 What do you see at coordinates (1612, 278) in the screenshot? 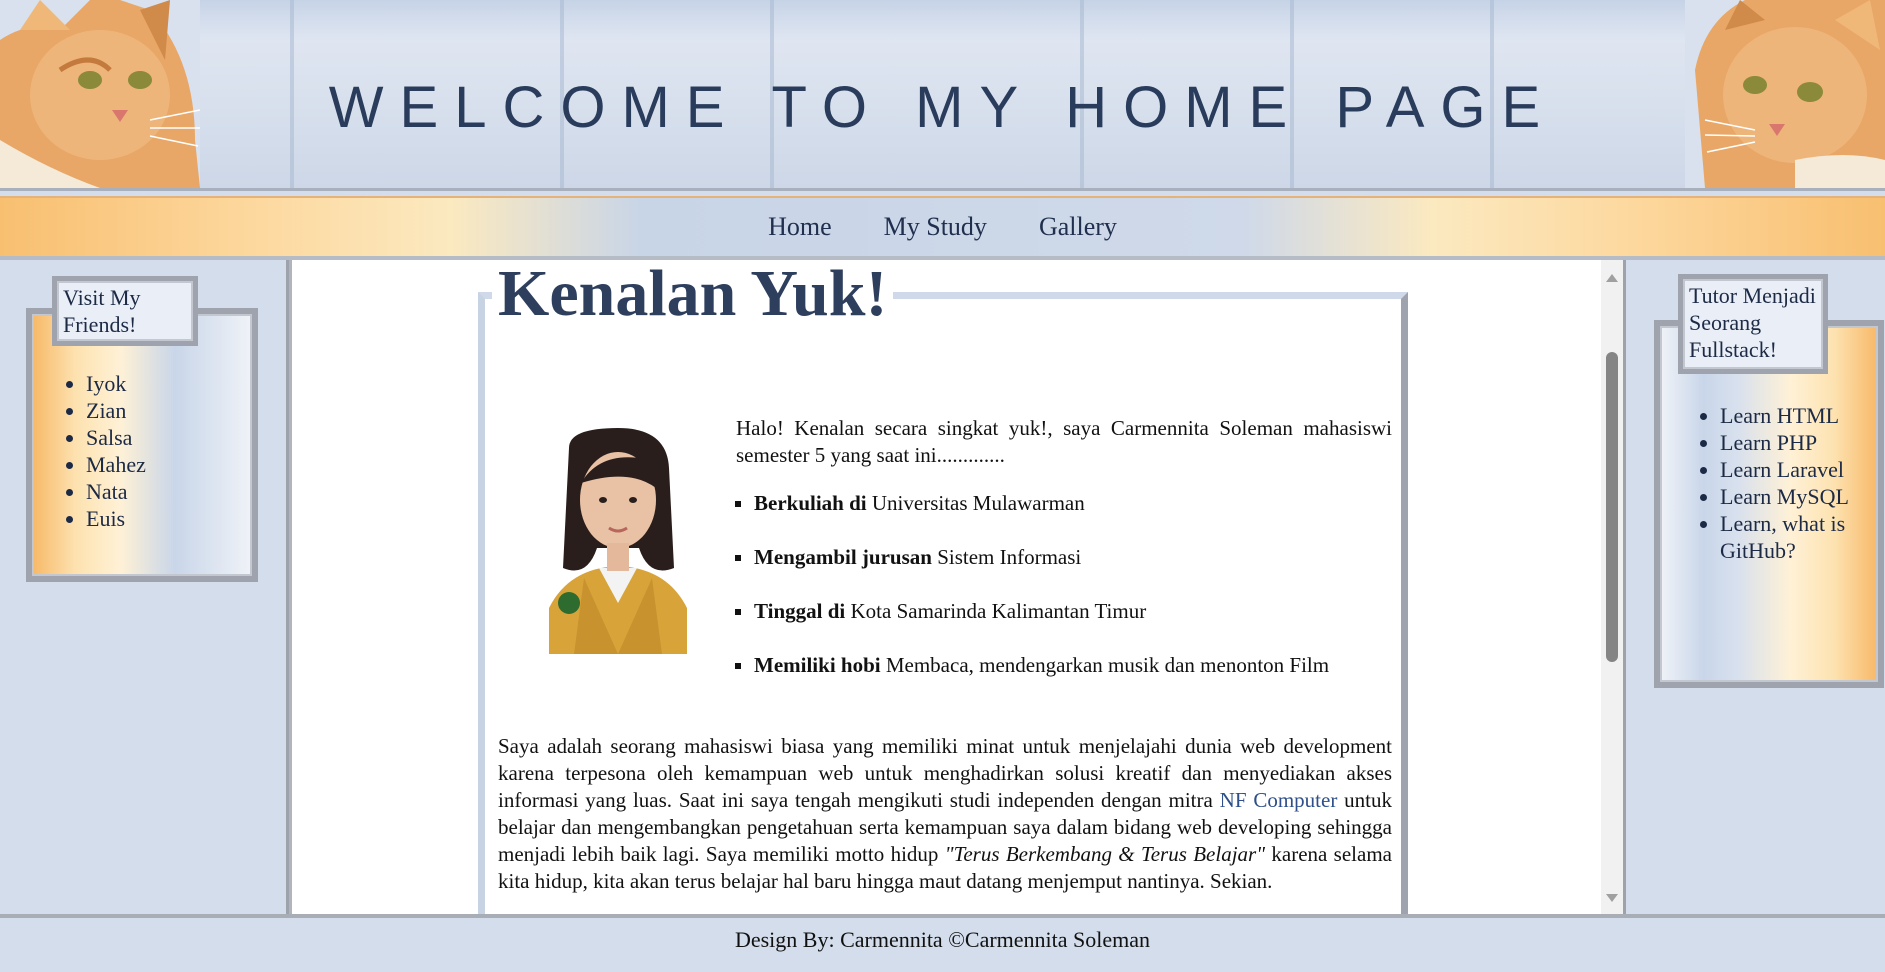
I see `scroll-up-arrow-icon` at bounding box center [1612, 278].